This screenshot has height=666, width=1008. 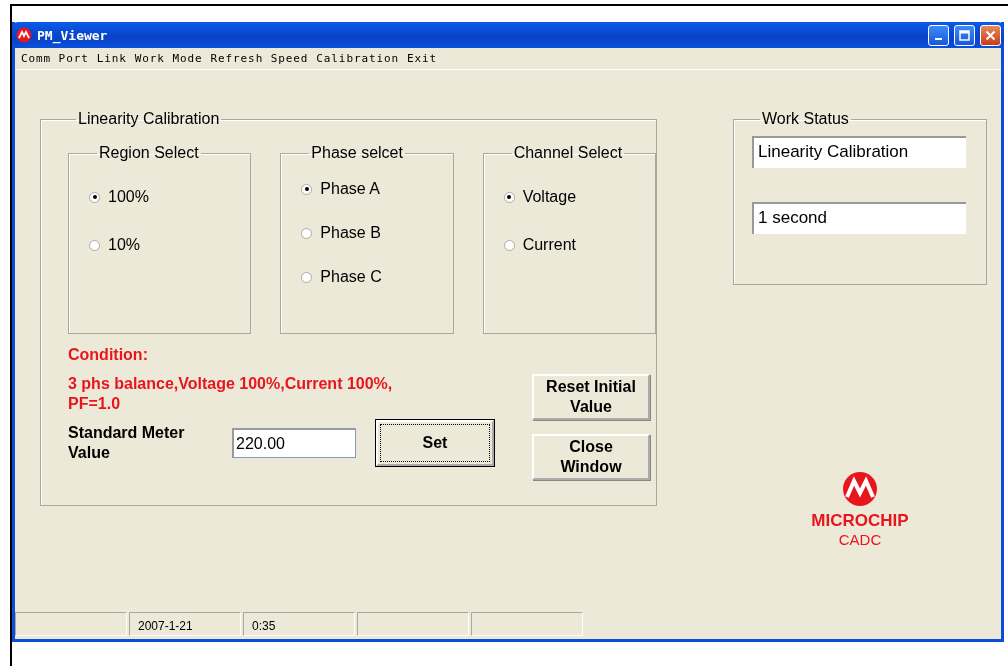 I want to click on radio-option: Phase A, so click(x=377, y=189).